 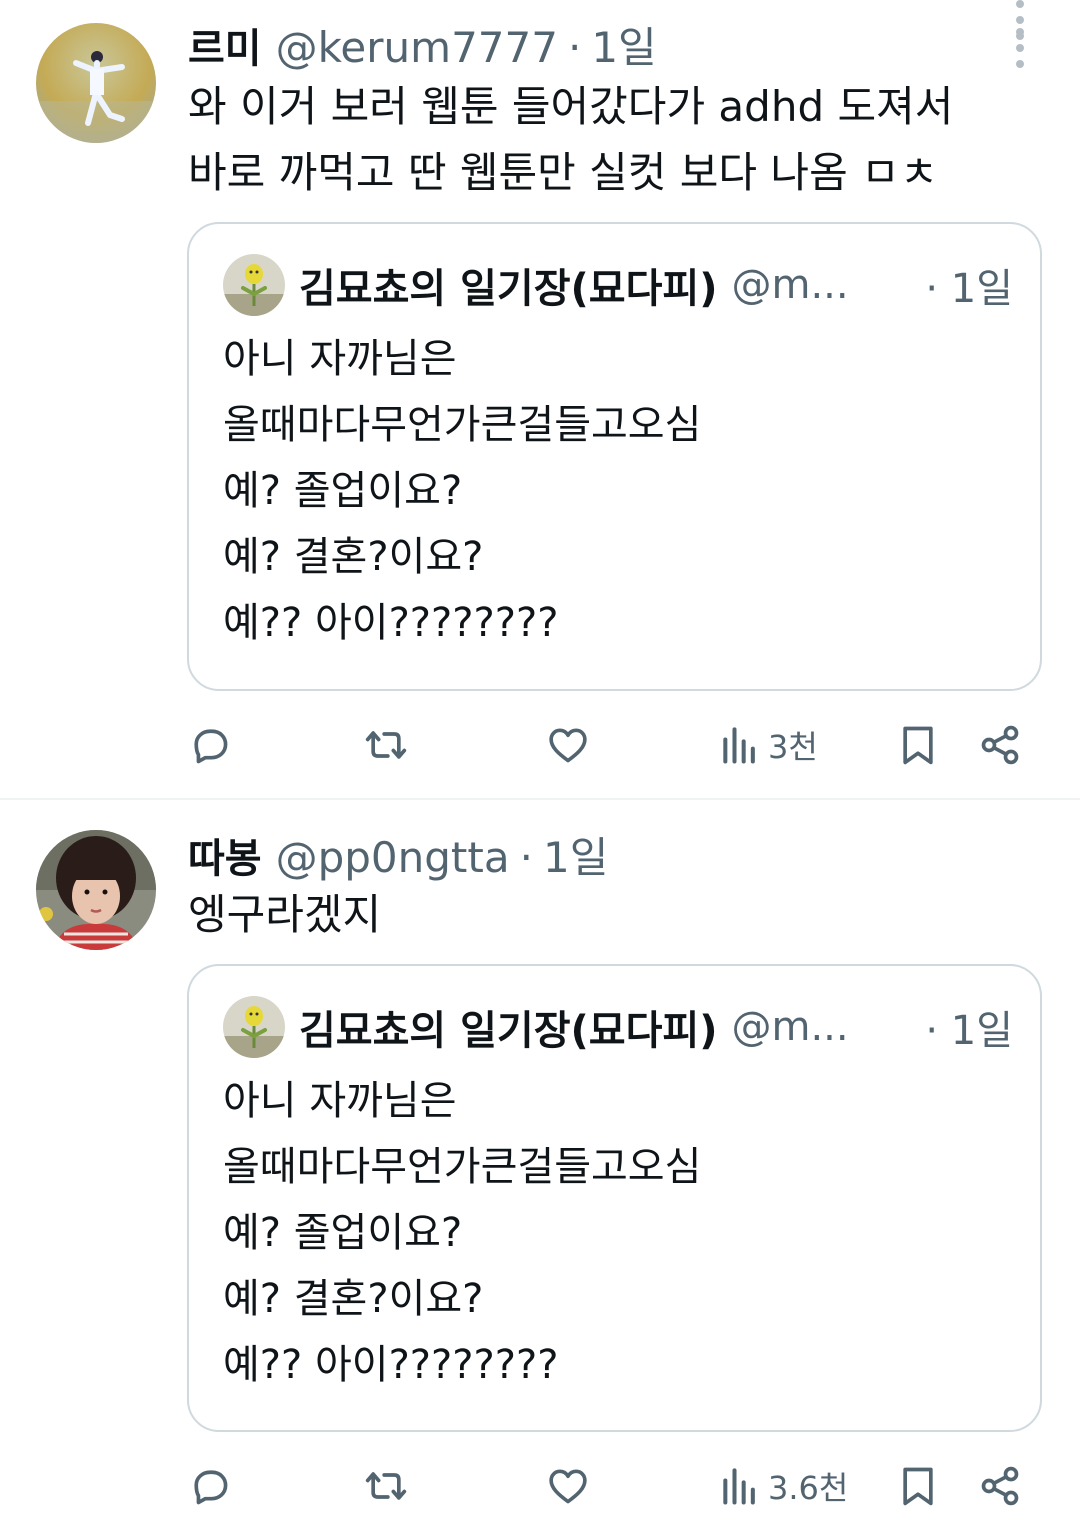 I want to click on user-handle: @kerum7777, so click(x=417, y=47).